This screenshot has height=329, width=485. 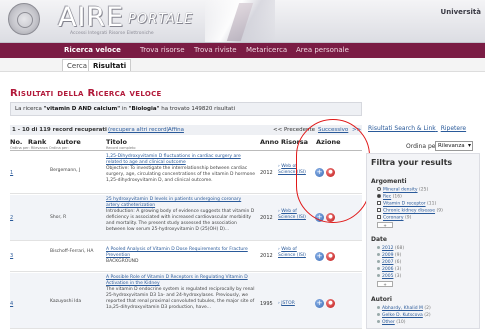 What do you see at coordinates (404, 315) in the screenshot?
I see `filter-item: Gelke D. Kutscova (2)` at bounding box center [404, 315].